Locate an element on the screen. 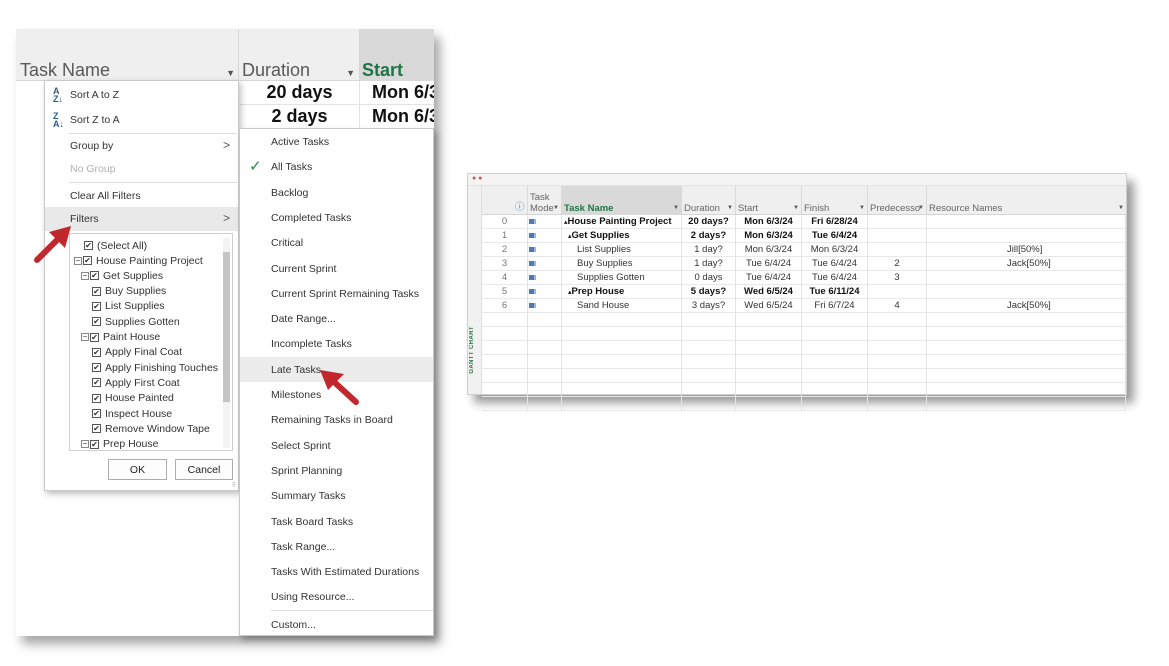  filter-item: Tasks With Estimated Durations is located at coordinates (336, 571).